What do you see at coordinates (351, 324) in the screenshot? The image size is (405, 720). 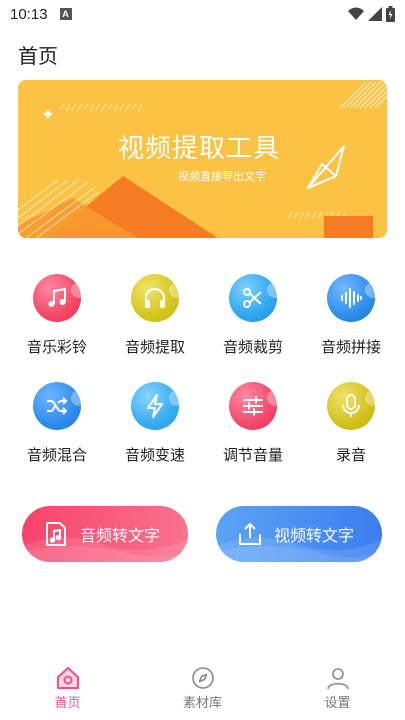 I see `feature-audio-join: 音频拼接` at bounding box center [351, 324].